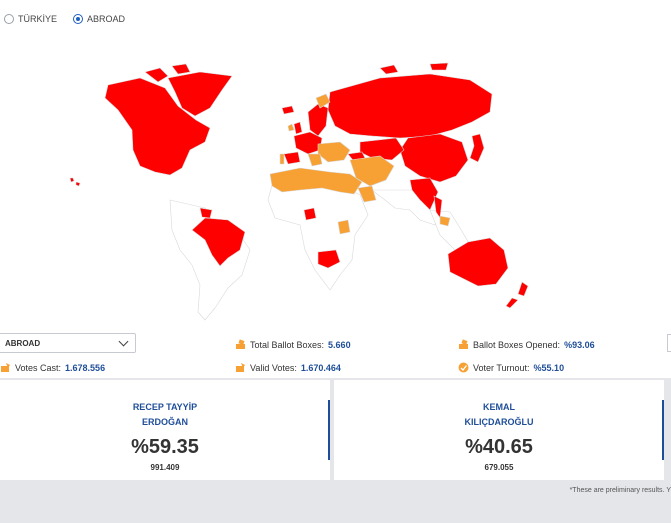 The width and height of the screenshot is (671, 523). I want to click on region-select-value: ABROAD, so click(23, 343).